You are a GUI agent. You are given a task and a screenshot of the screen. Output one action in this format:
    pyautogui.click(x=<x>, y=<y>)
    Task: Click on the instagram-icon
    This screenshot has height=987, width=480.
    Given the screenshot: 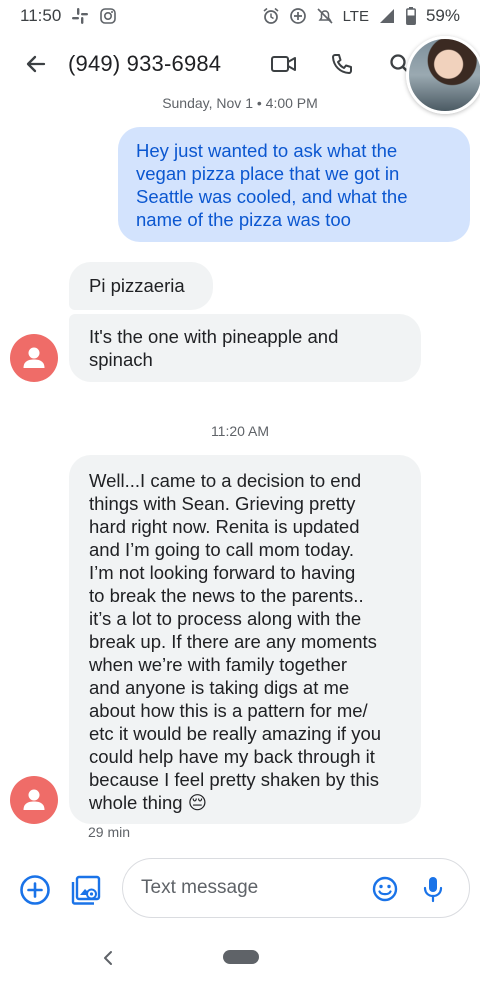 What is the action you would take?
    pyautogui.click(x=108, y=16)
    